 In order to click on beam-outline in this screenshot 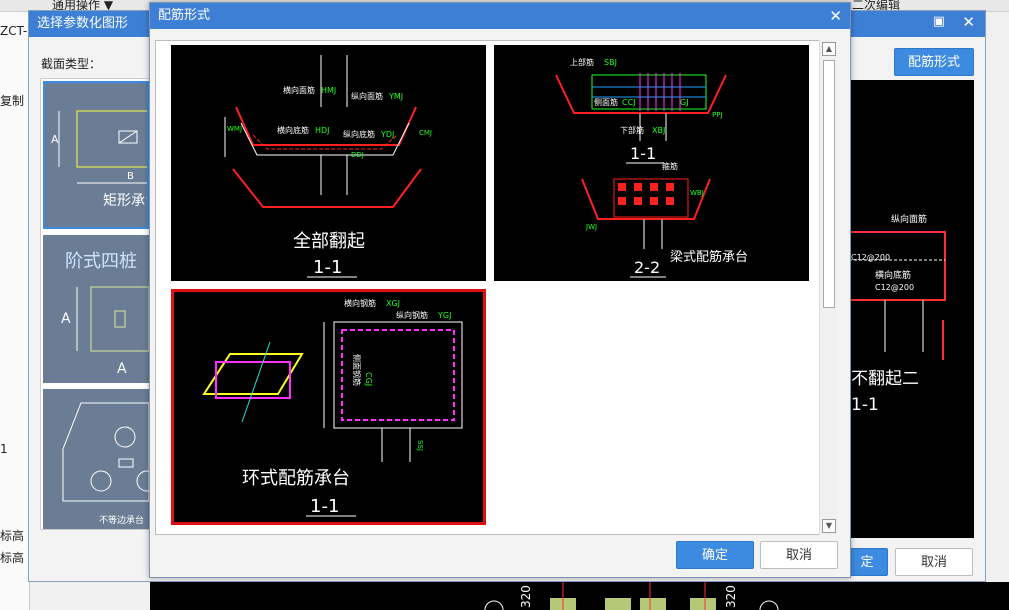, I will do `click(641, 94)`.